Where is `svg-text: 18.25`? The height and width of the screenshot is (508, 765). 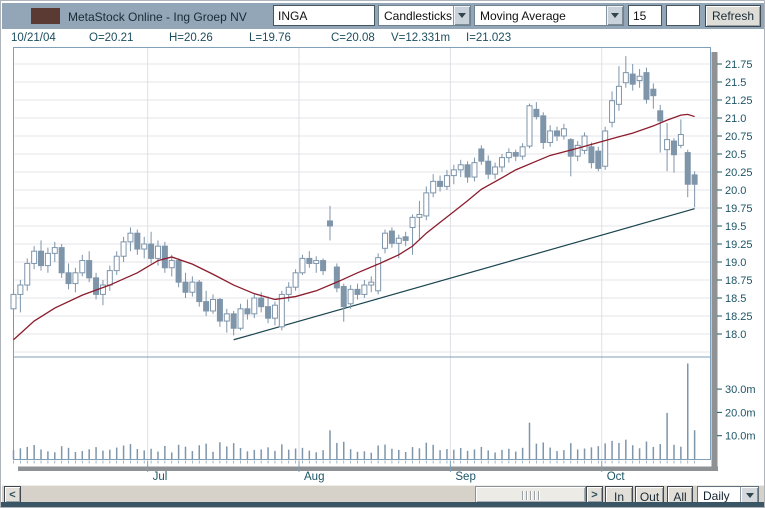
svg-text: 18.25 is located at coordinates (739, 317).